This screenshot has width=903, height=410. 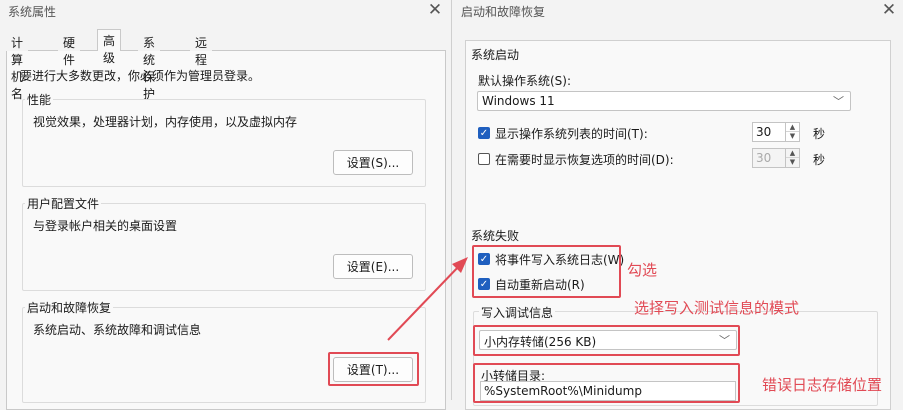 What do you see at coordinates (427, 299) in the screenshot?
I see `annotation-arrow` at bounding box center [427, 299].